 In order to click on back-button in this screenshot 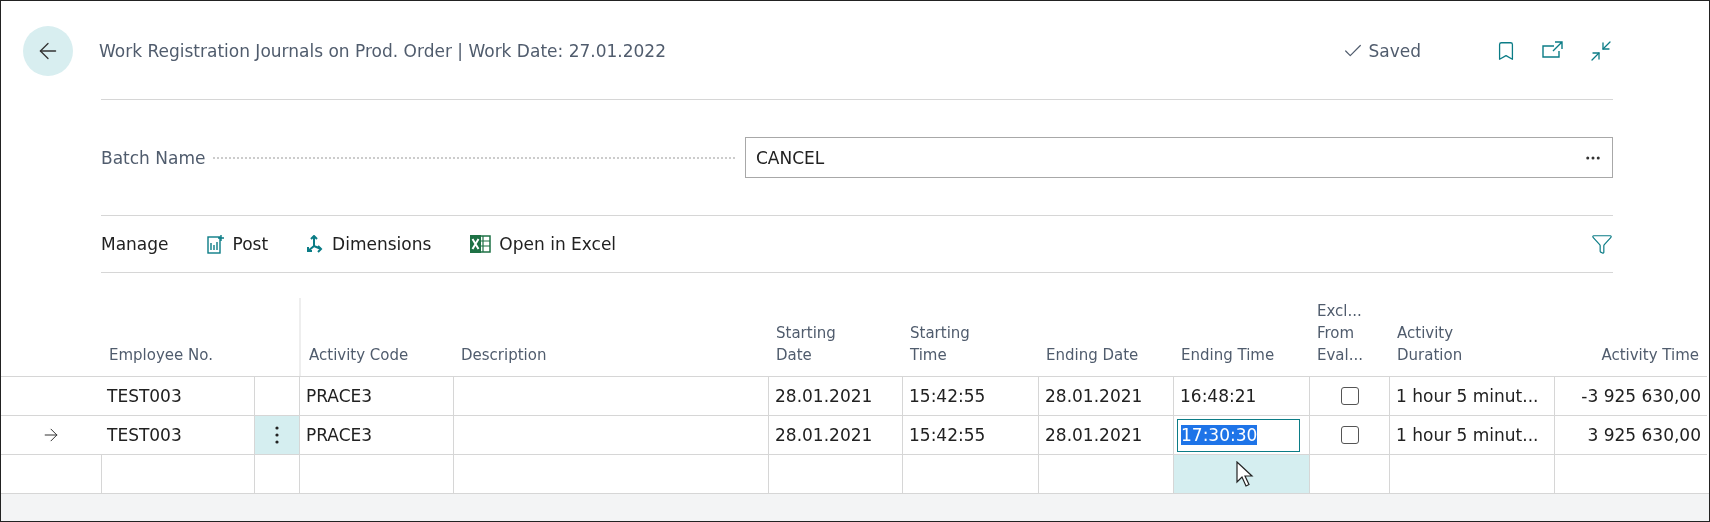, I will do `click(48, 51)`.